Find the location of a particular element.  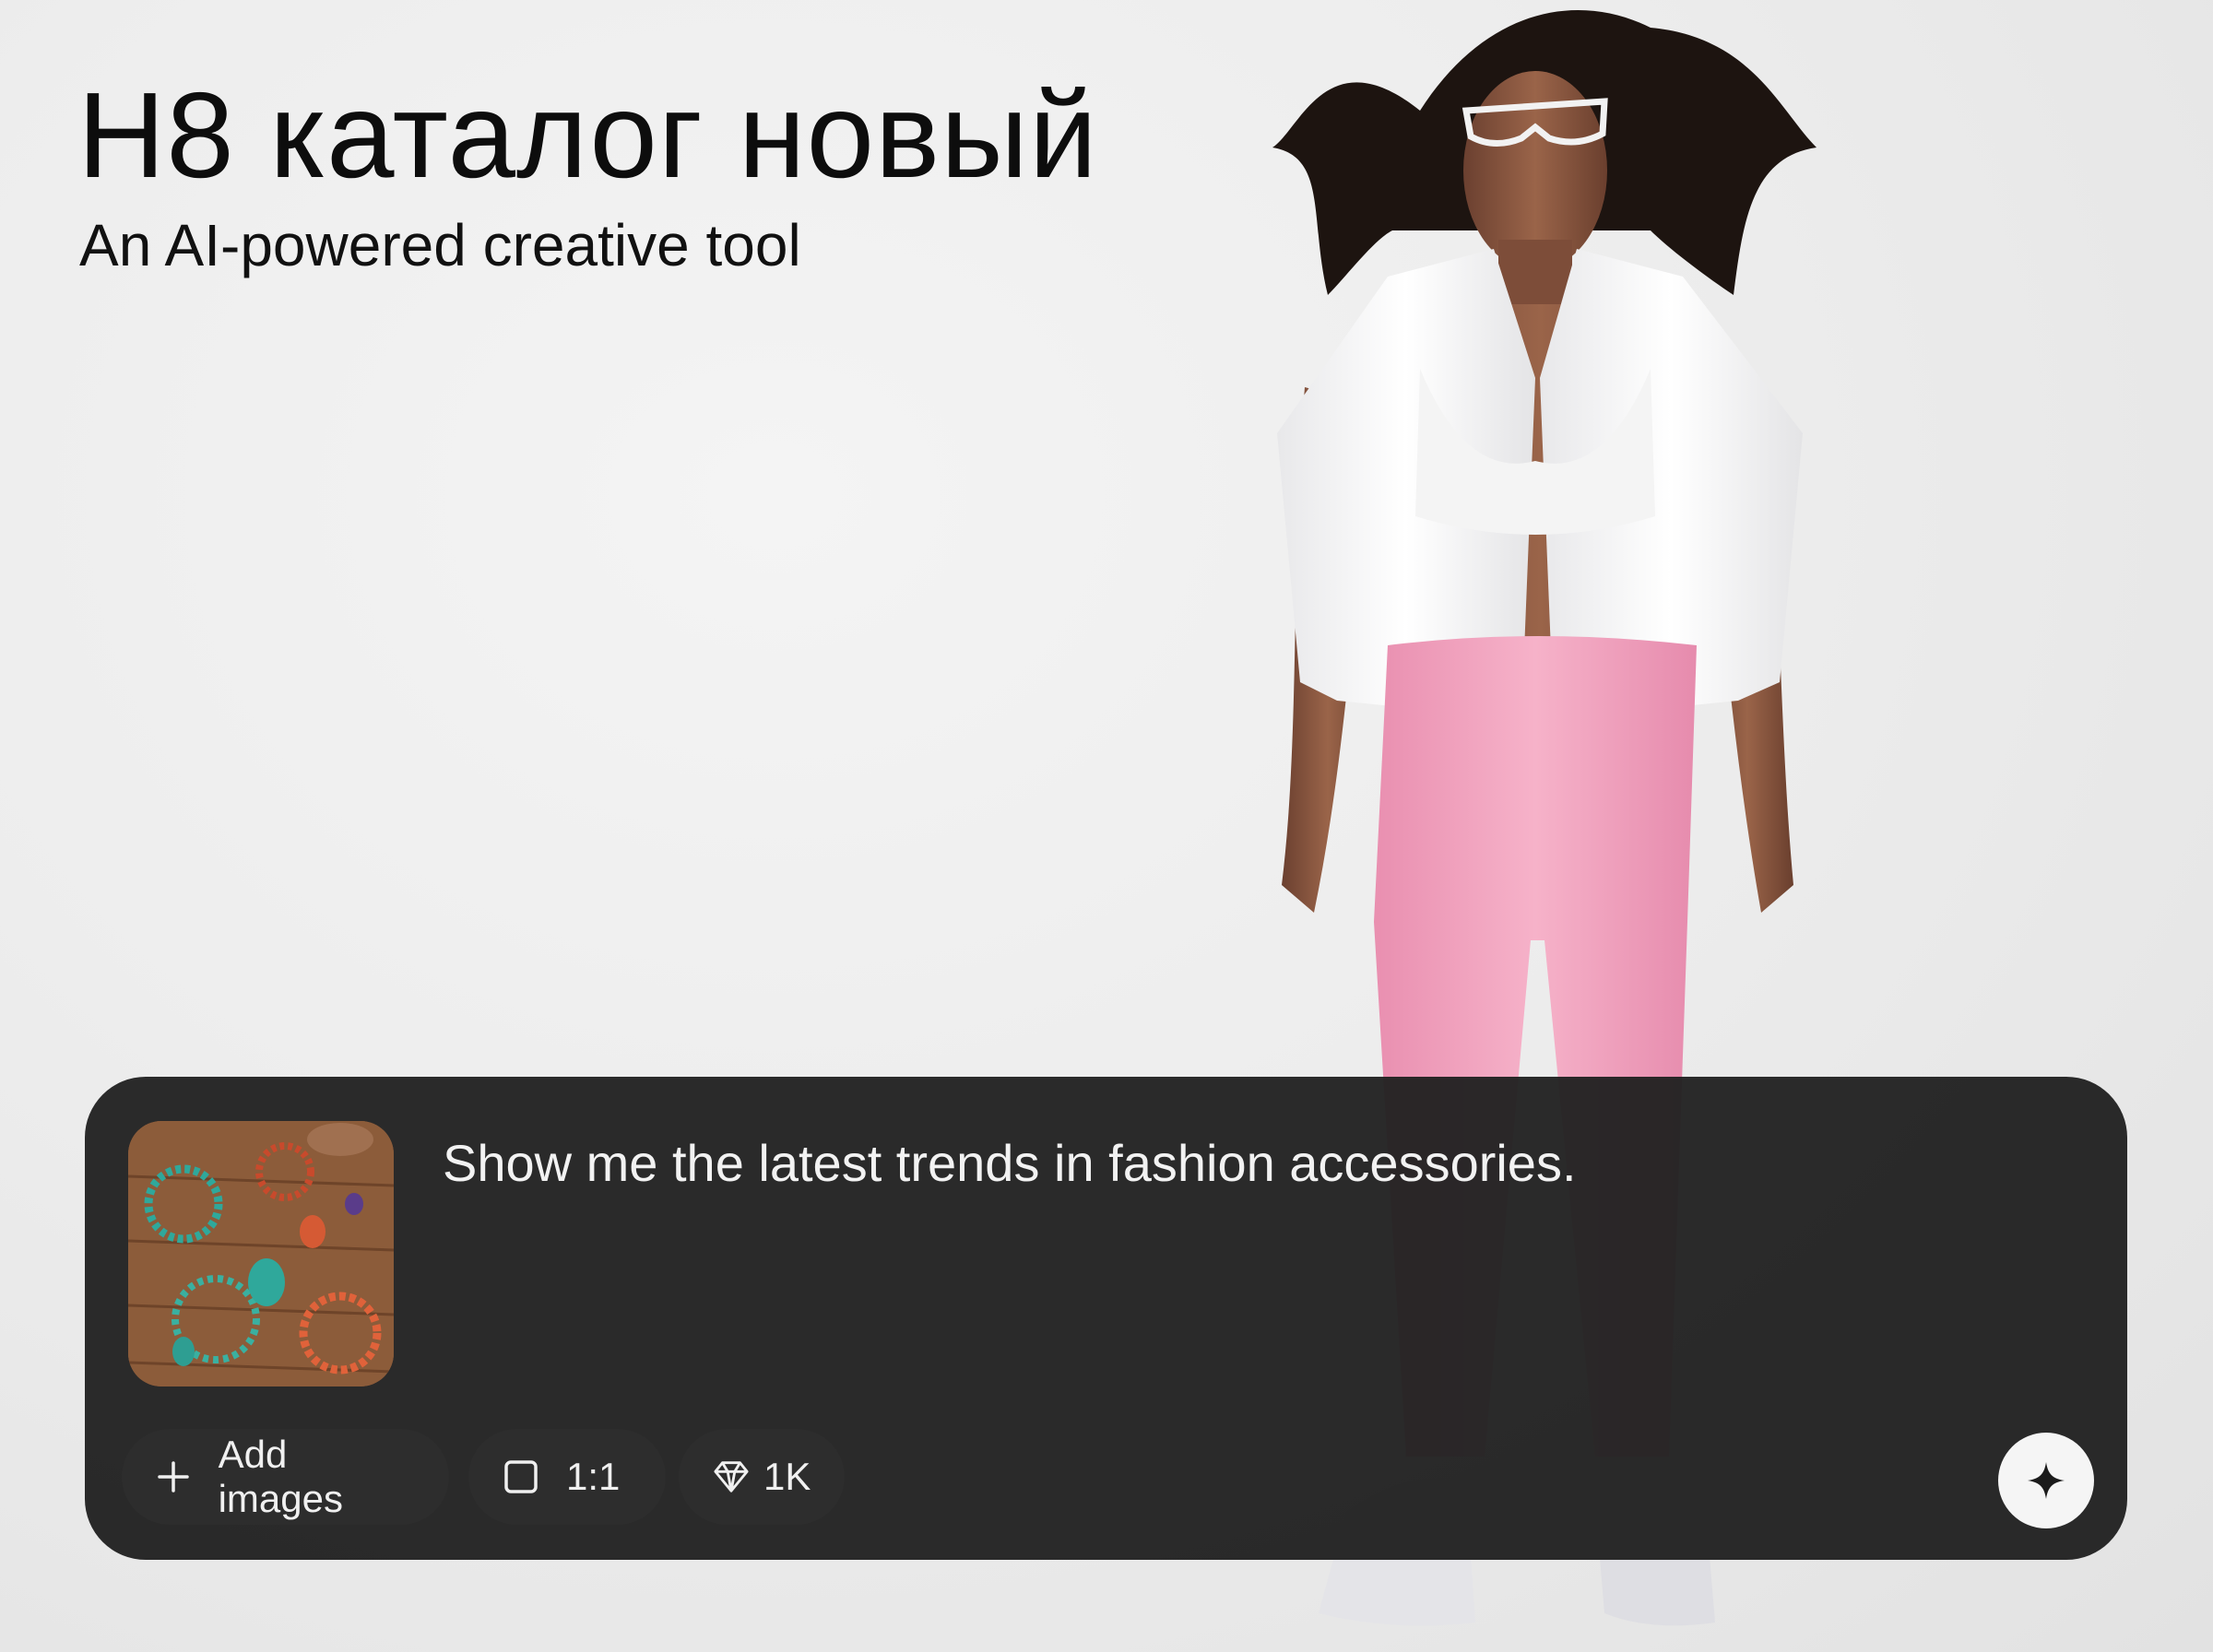

quality-label: 1K is located at coordinates (787, 1476).